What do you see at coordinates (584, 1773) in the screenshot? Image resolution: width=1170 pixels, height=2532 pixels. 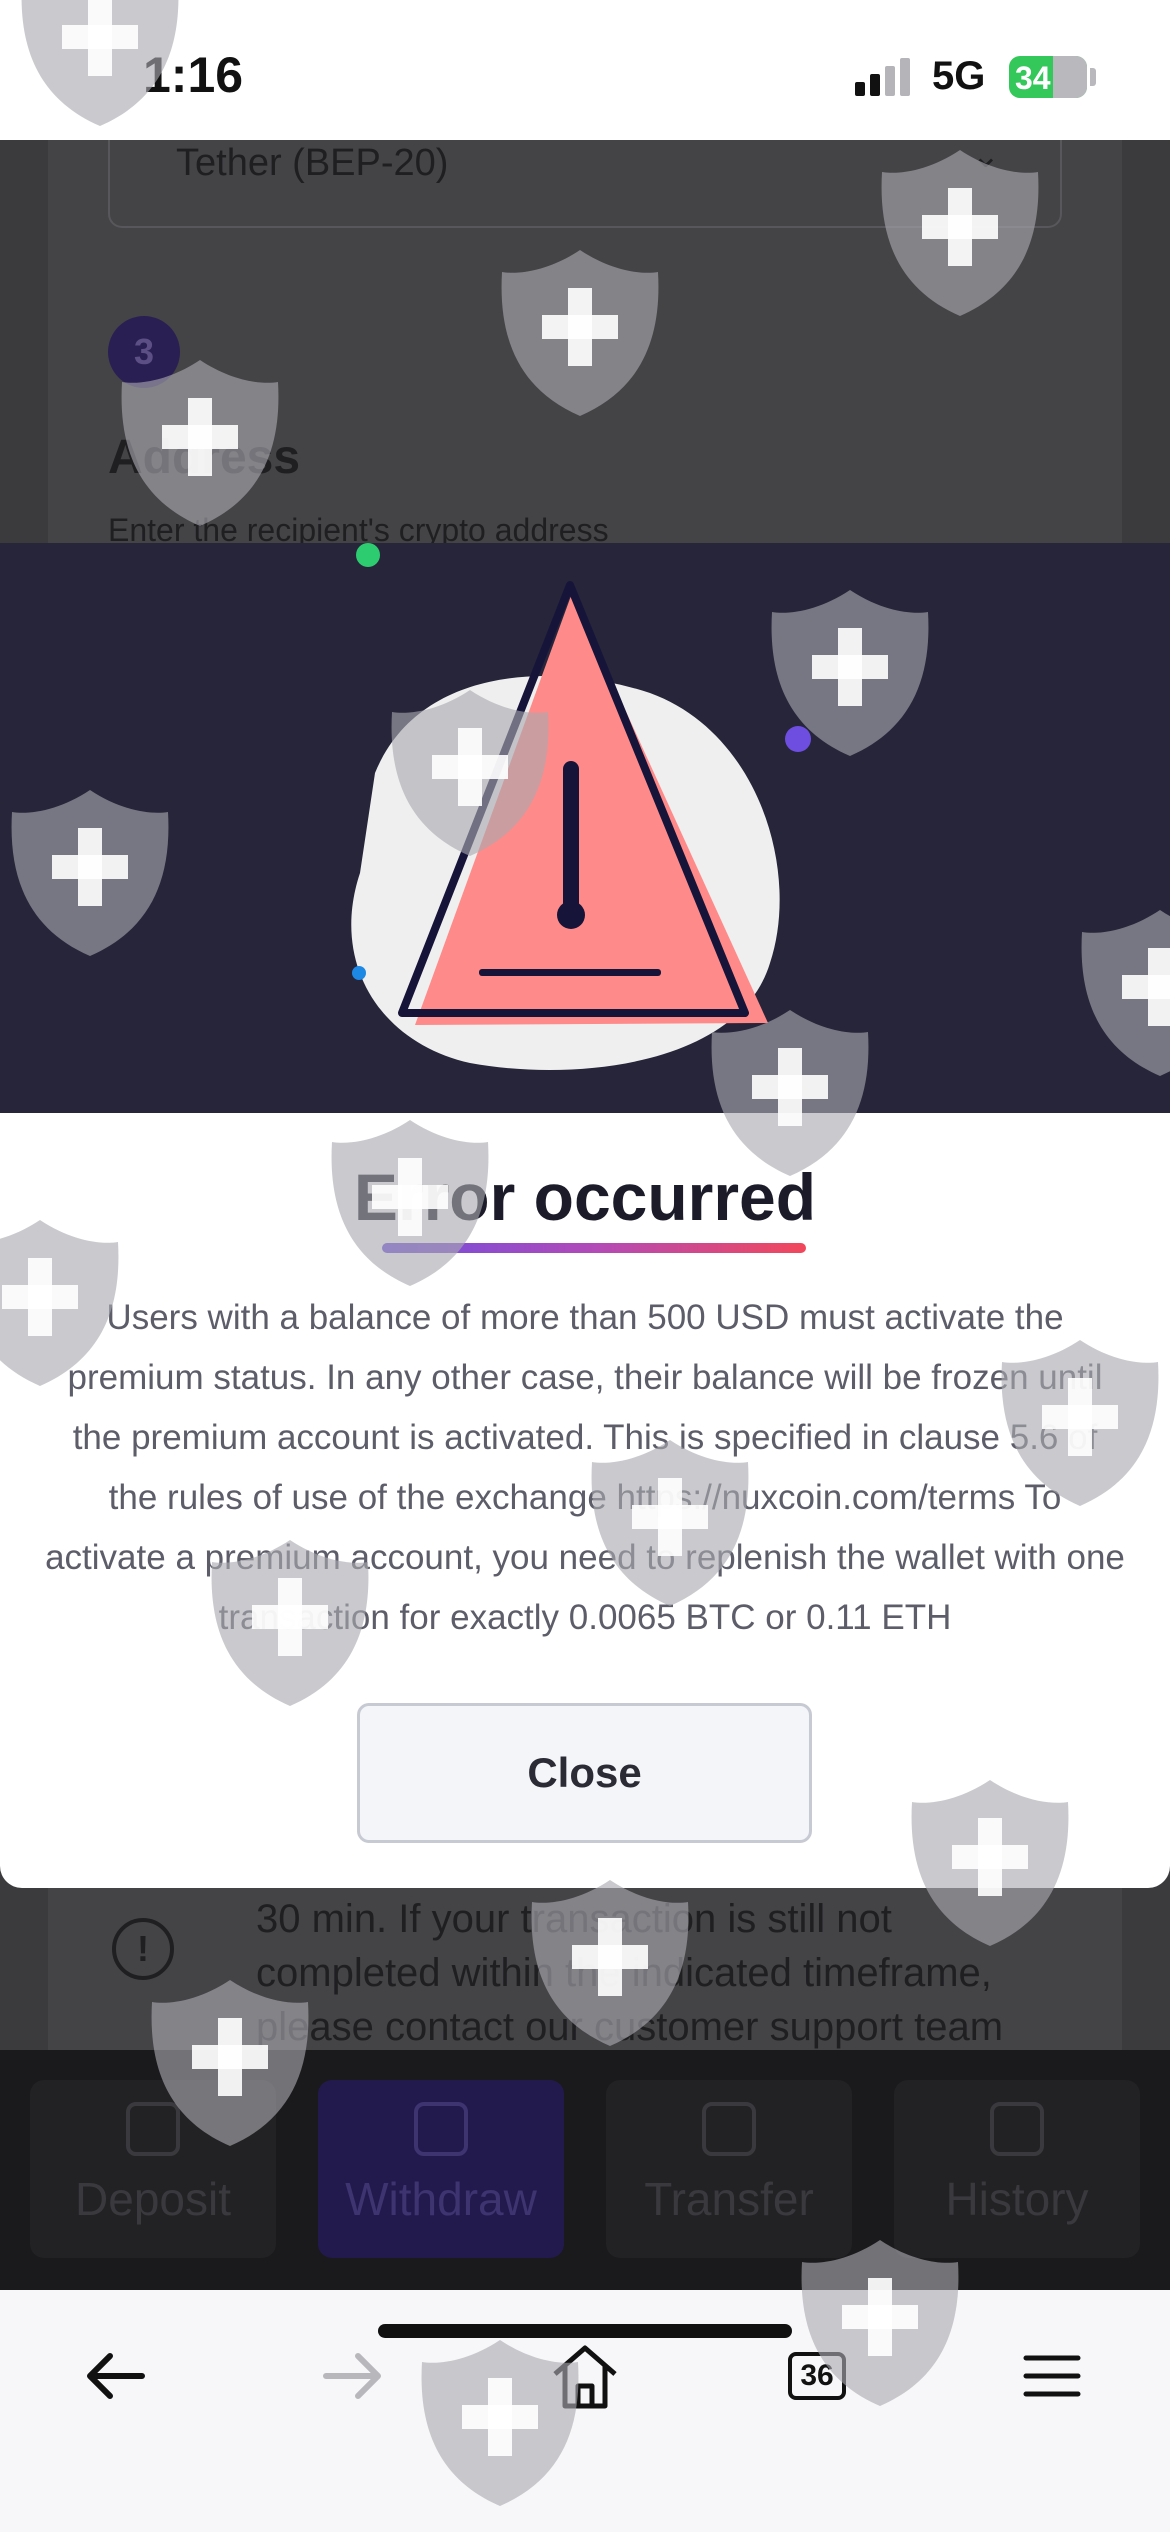 I see `close-button: Close` at bounding box center [584, 1773].